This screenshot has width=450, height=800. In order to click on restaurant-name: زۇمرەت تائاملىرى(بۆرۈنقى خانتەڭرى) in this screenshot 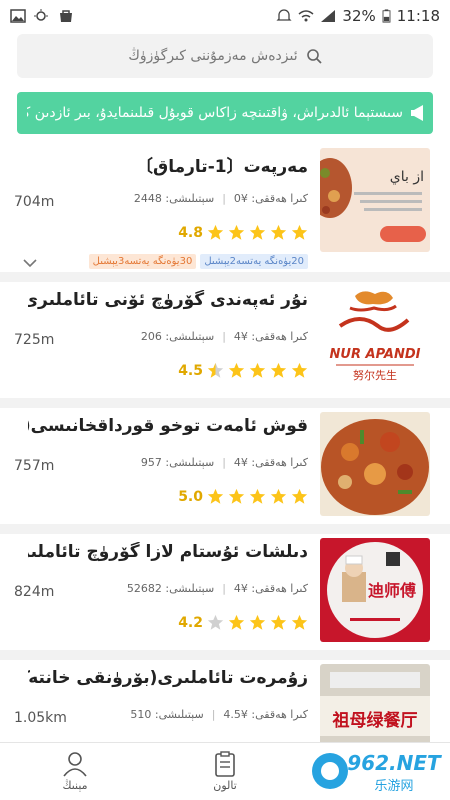, I will do `click(168, 678)`.